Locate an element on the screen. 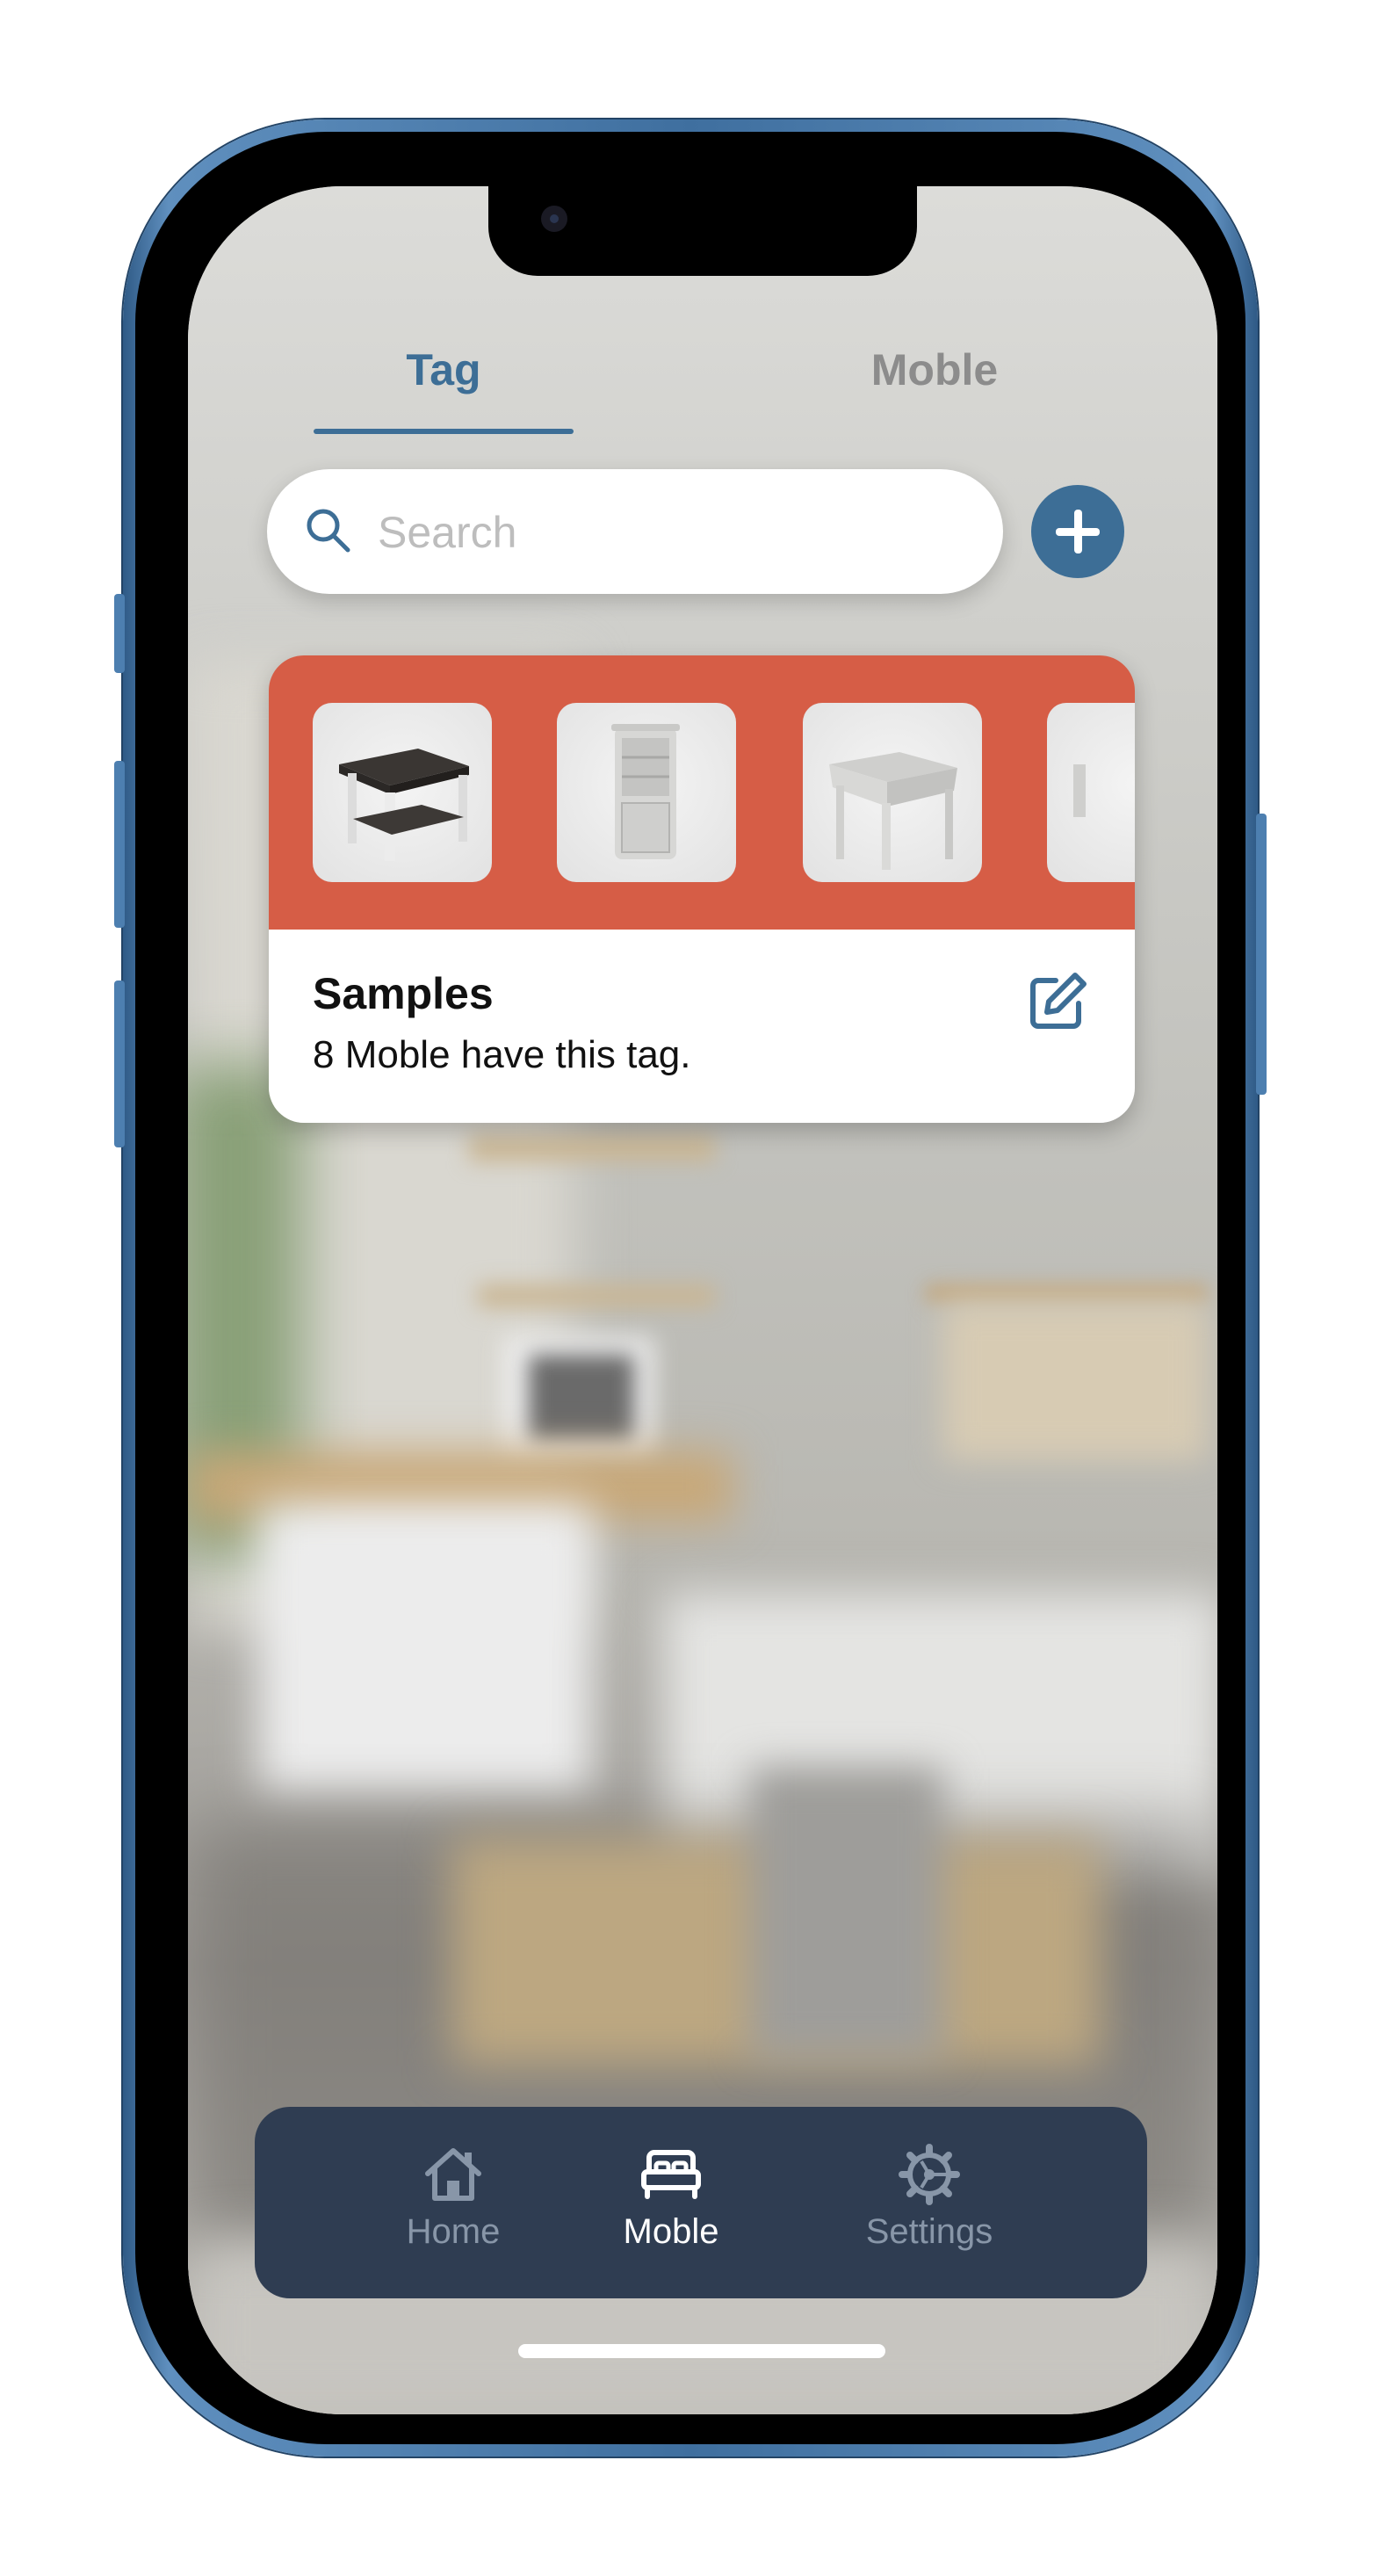 The image size is (1379, 2576). bed-icon is located at coordinates (671, 2174).